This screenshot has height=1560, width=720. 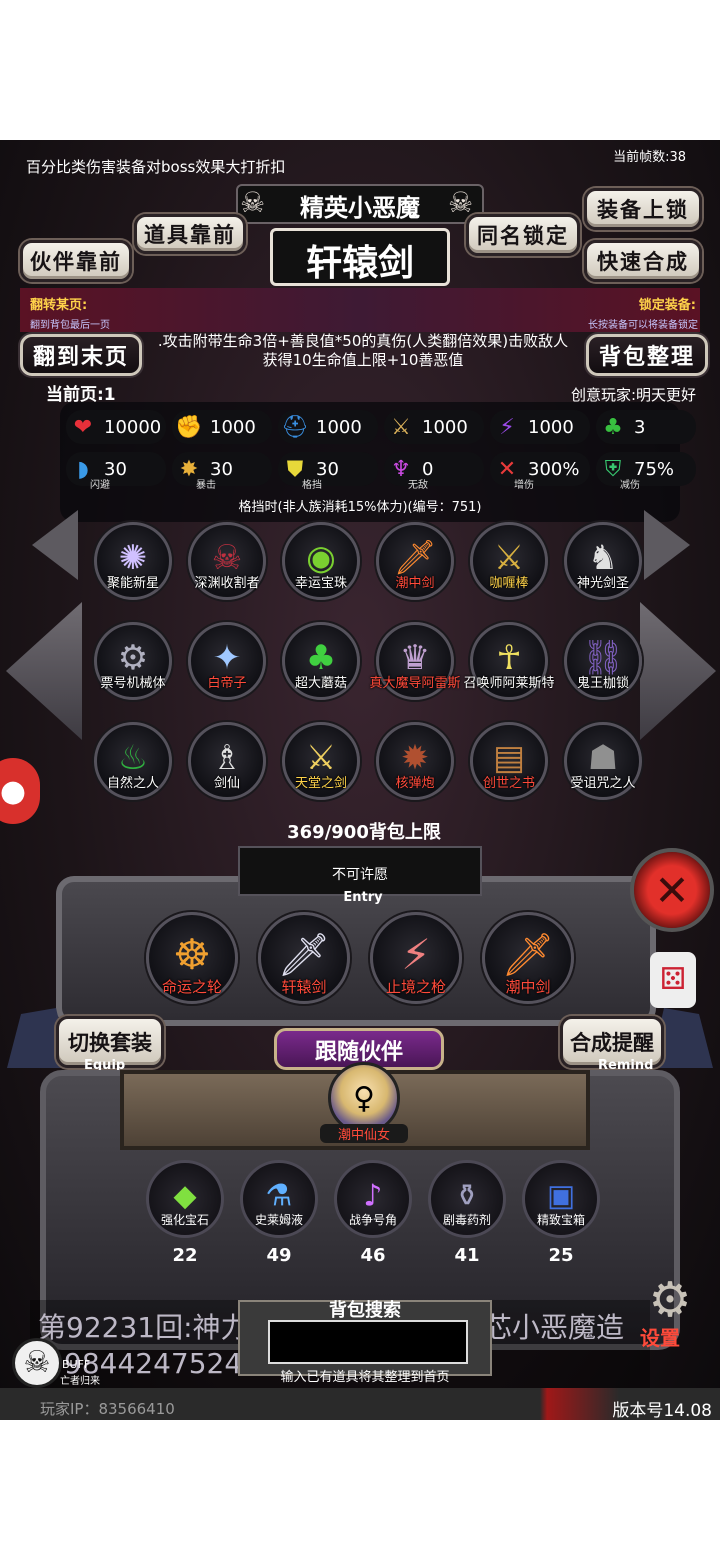 What do you see at coordinates (670, 1300) in the screenshot?
I see `gear-icon: ⚙` at bounding box center [670, 1300].